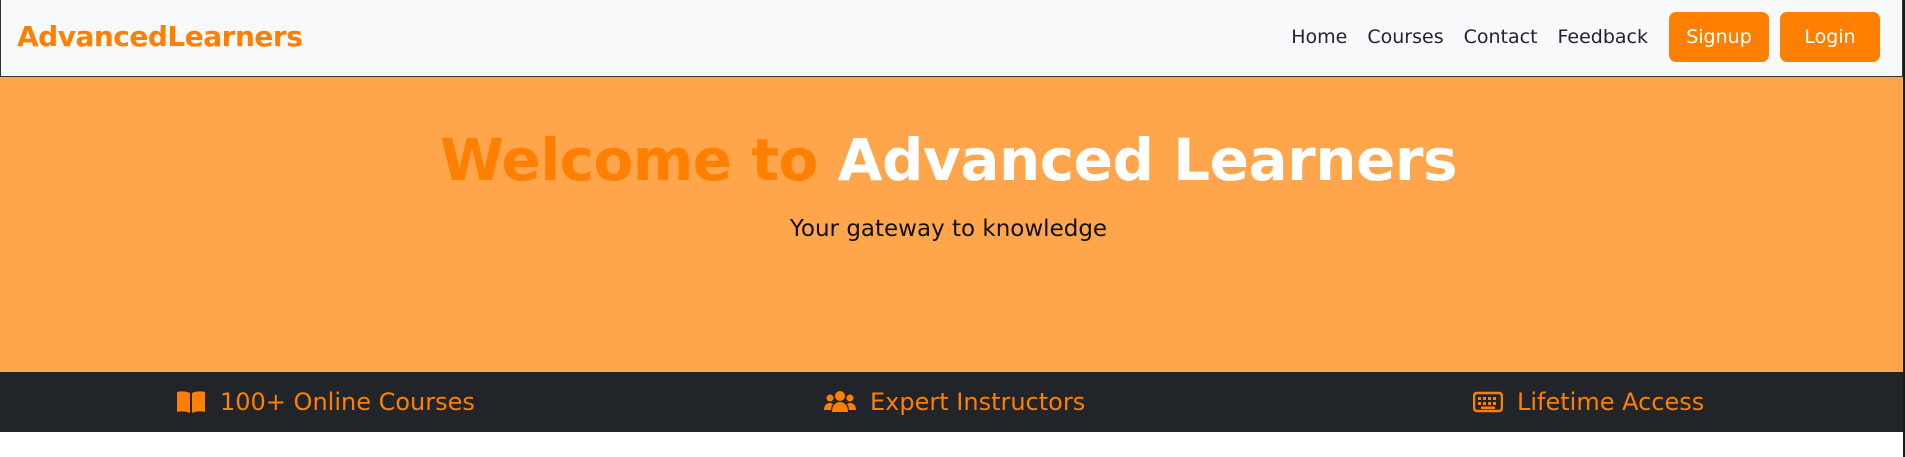 This screenshot has width=1905, height=457. What do you see at coordinates (978, 402) in the screenshot?
I see `feature-label: Expert Instructors` at bounding box center [978, 402].